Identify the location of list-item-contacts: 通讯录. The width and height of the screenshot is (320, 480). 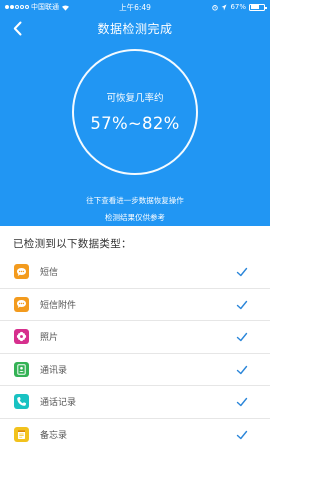
(135, 370).